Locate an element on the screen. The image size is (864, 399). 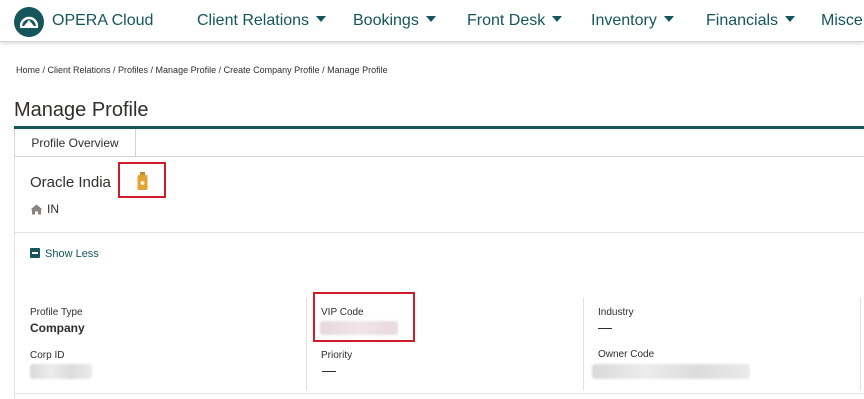
vip-badge-icon is located at coordinates (142, 181).